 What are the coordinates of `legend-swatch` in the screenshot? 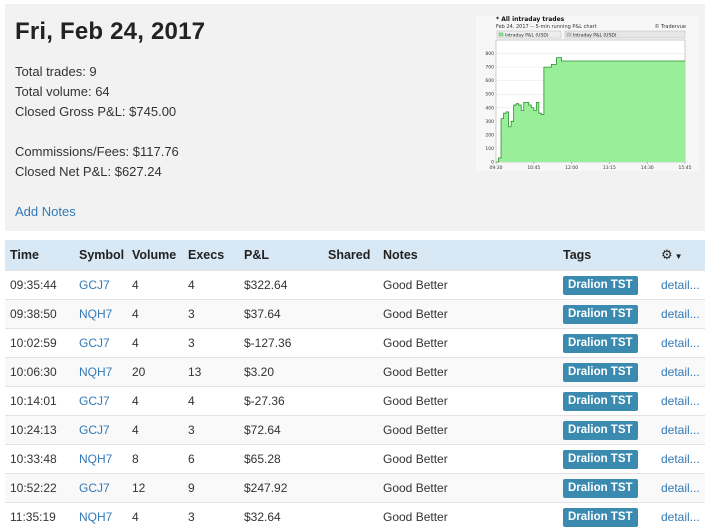 It's located at (569, 34).